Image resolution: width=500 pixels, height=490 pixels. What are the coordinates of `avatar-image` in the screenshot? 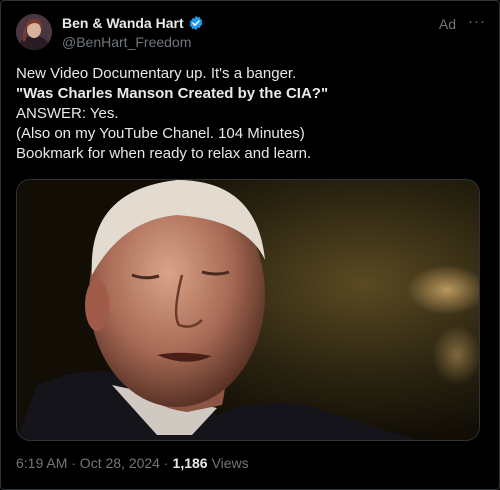 It's located at (34, 32).